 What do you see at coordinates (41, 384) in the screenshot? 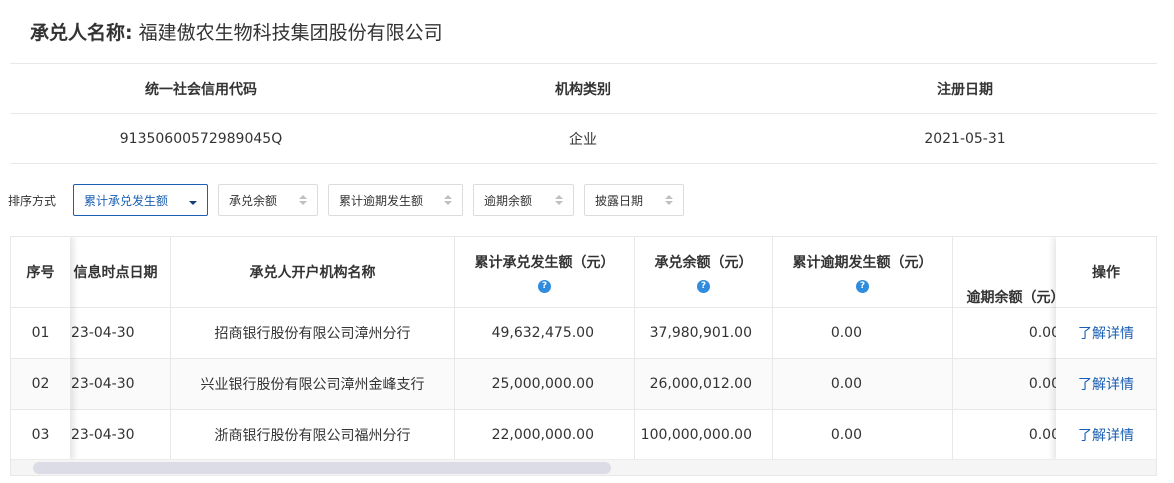
I see `row-seq: 02` at bounding box center [41, 384].